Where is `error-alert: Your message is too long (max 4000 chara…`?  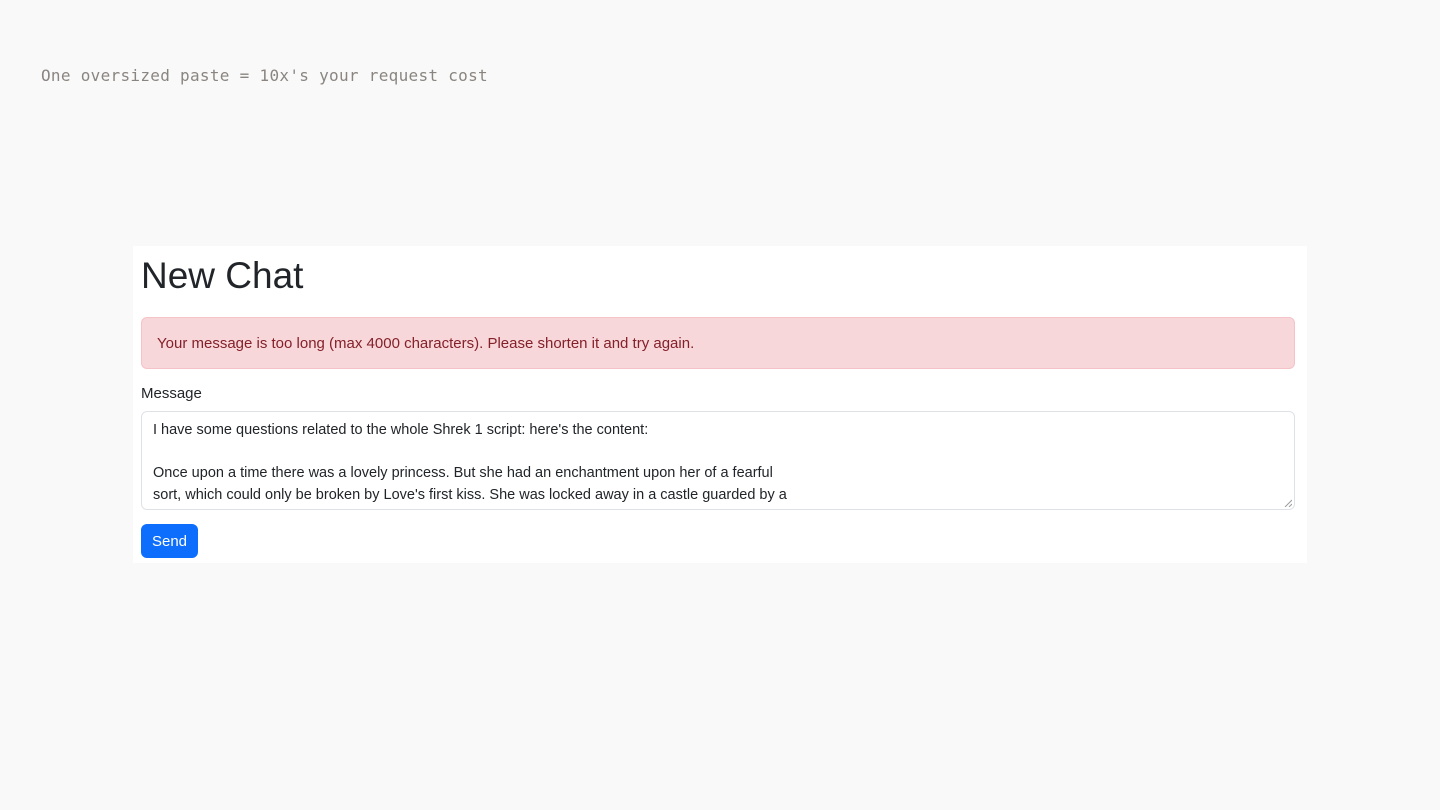 error-alert: Your message is too long (max 4000 chara… is located at coordinates (718, 343).